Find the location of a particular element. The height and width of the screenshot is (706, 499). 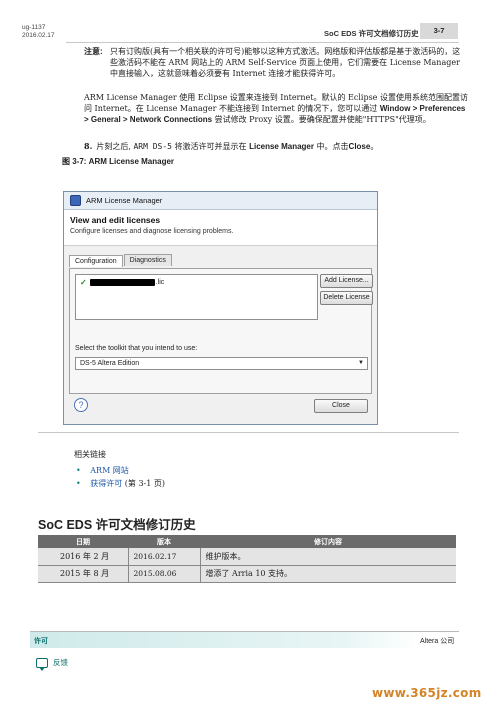

dialog-tabs: Configuration Diagnostics is located at coordinates (121, 260).